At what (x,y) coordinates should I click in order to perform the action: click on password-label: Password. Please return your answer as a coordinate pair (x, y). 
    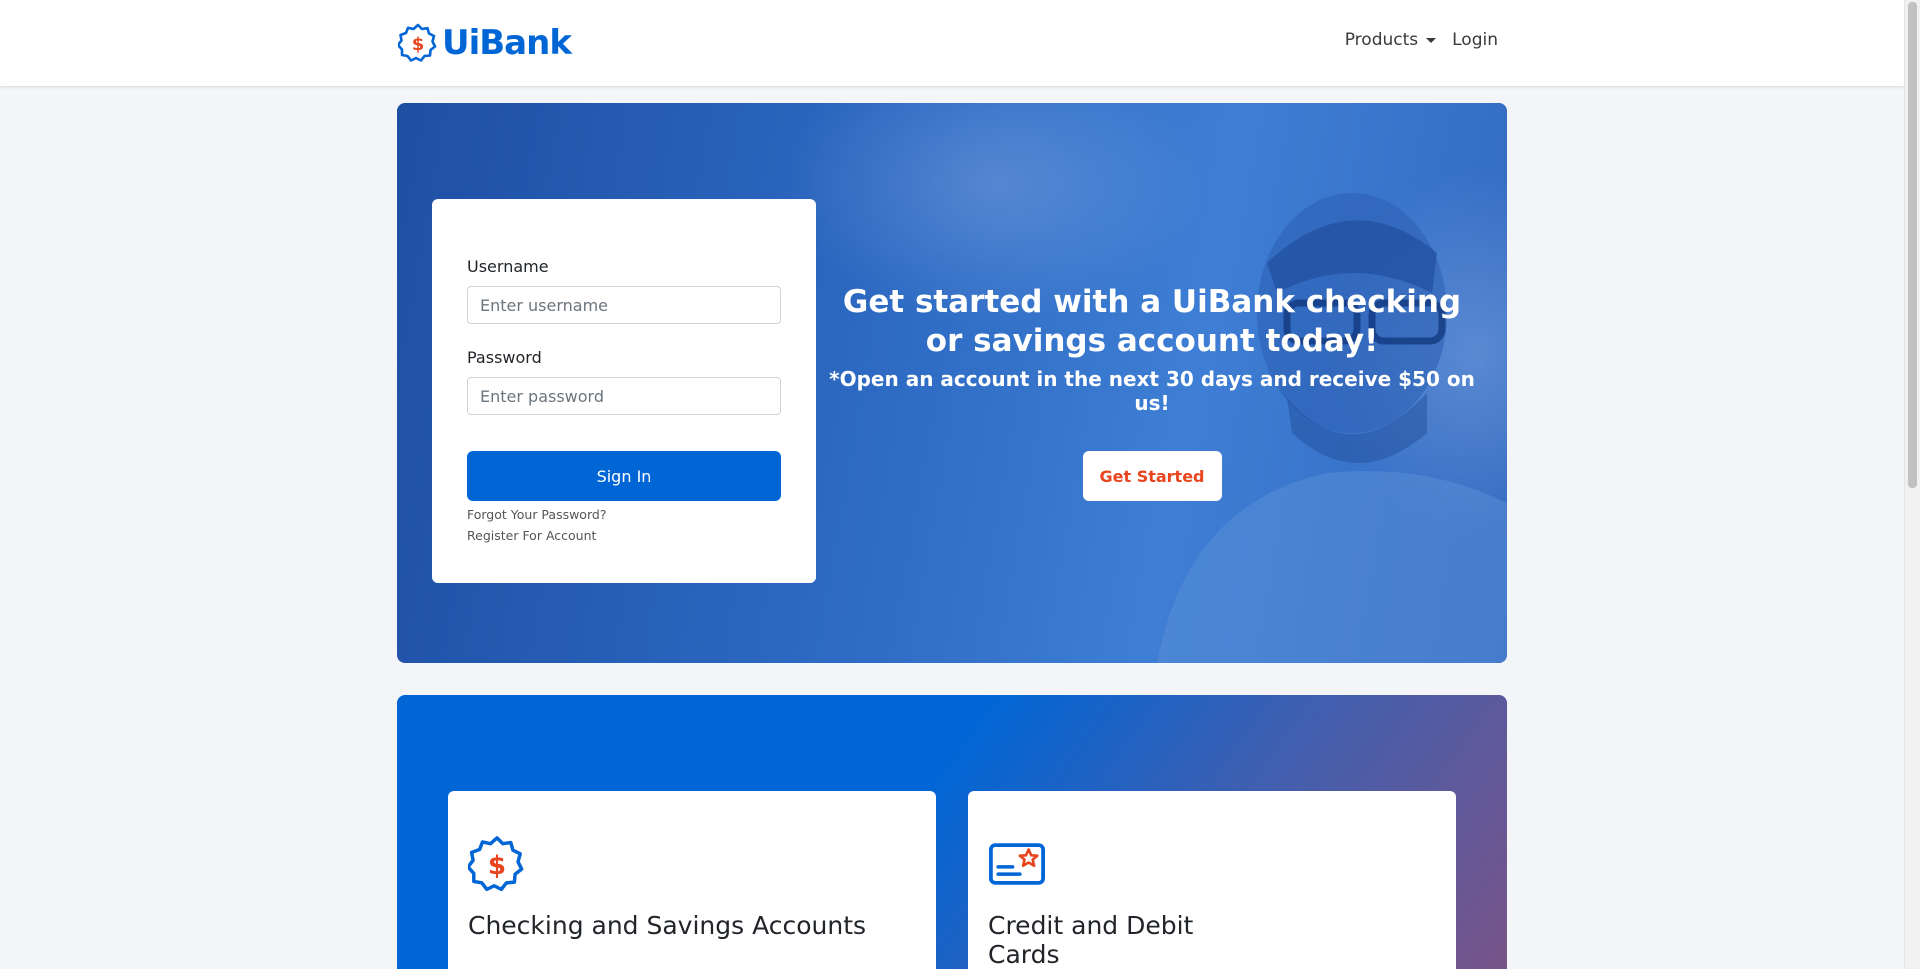
    Looking at the image, I should click on (504, 357).